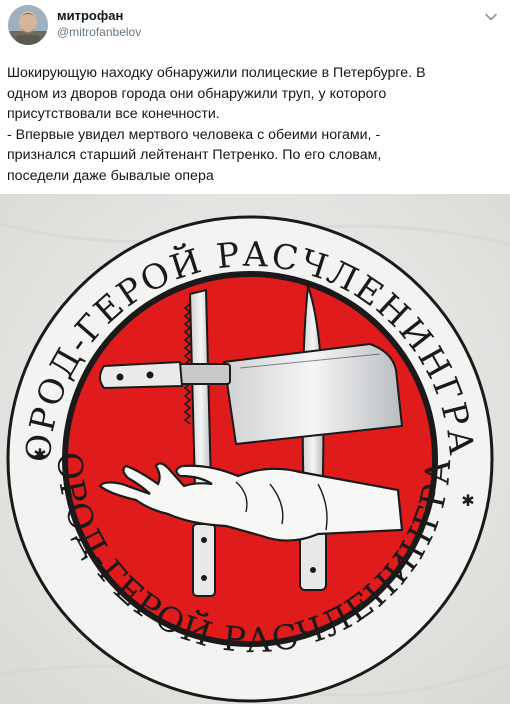 The height and width of the screenshot is (704, 510). Describe the element at coordinates (99, 32) in the screenshot. I see `author-handle: @mitrofanbelov` at that location.